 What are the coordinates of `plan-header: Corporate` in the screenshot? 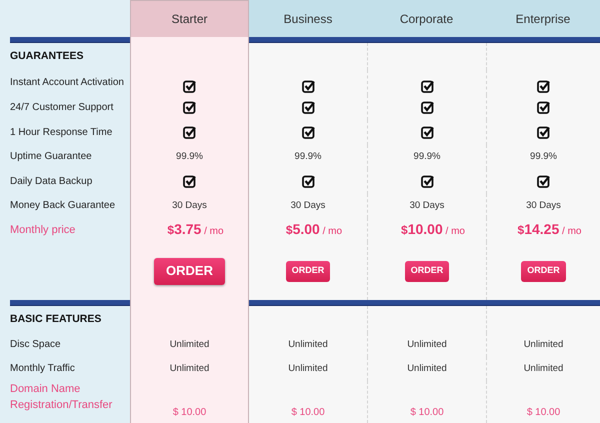 It's located at (426, 18).